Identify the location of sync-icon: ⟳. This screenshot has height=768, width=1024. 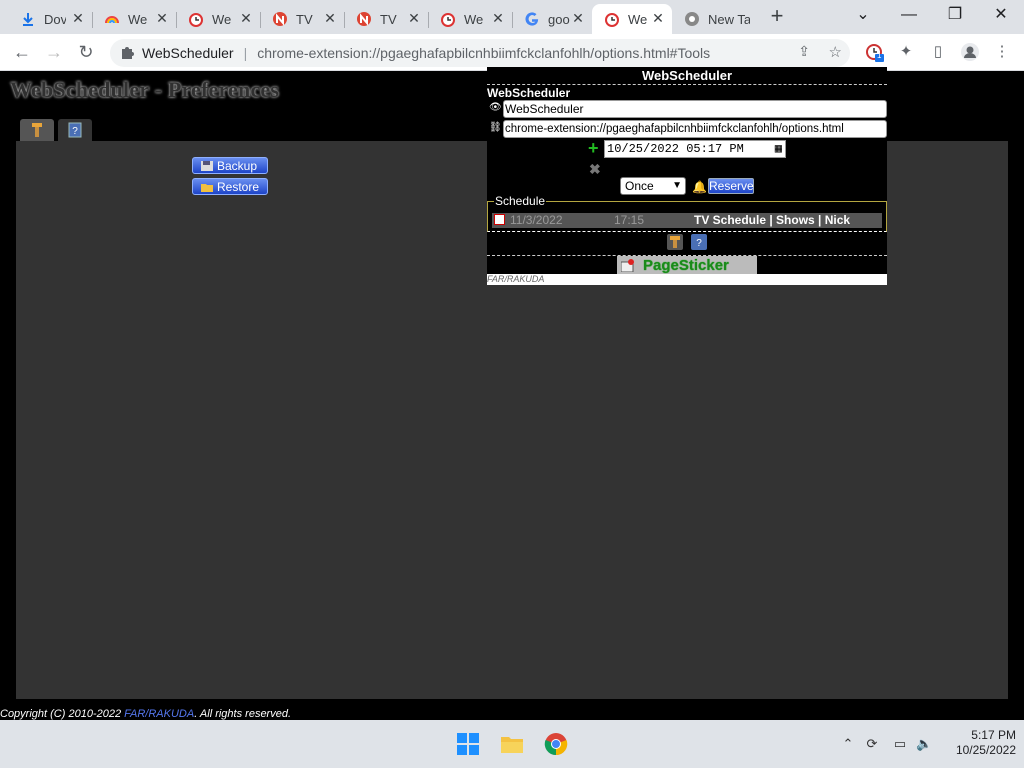
(872, 744).